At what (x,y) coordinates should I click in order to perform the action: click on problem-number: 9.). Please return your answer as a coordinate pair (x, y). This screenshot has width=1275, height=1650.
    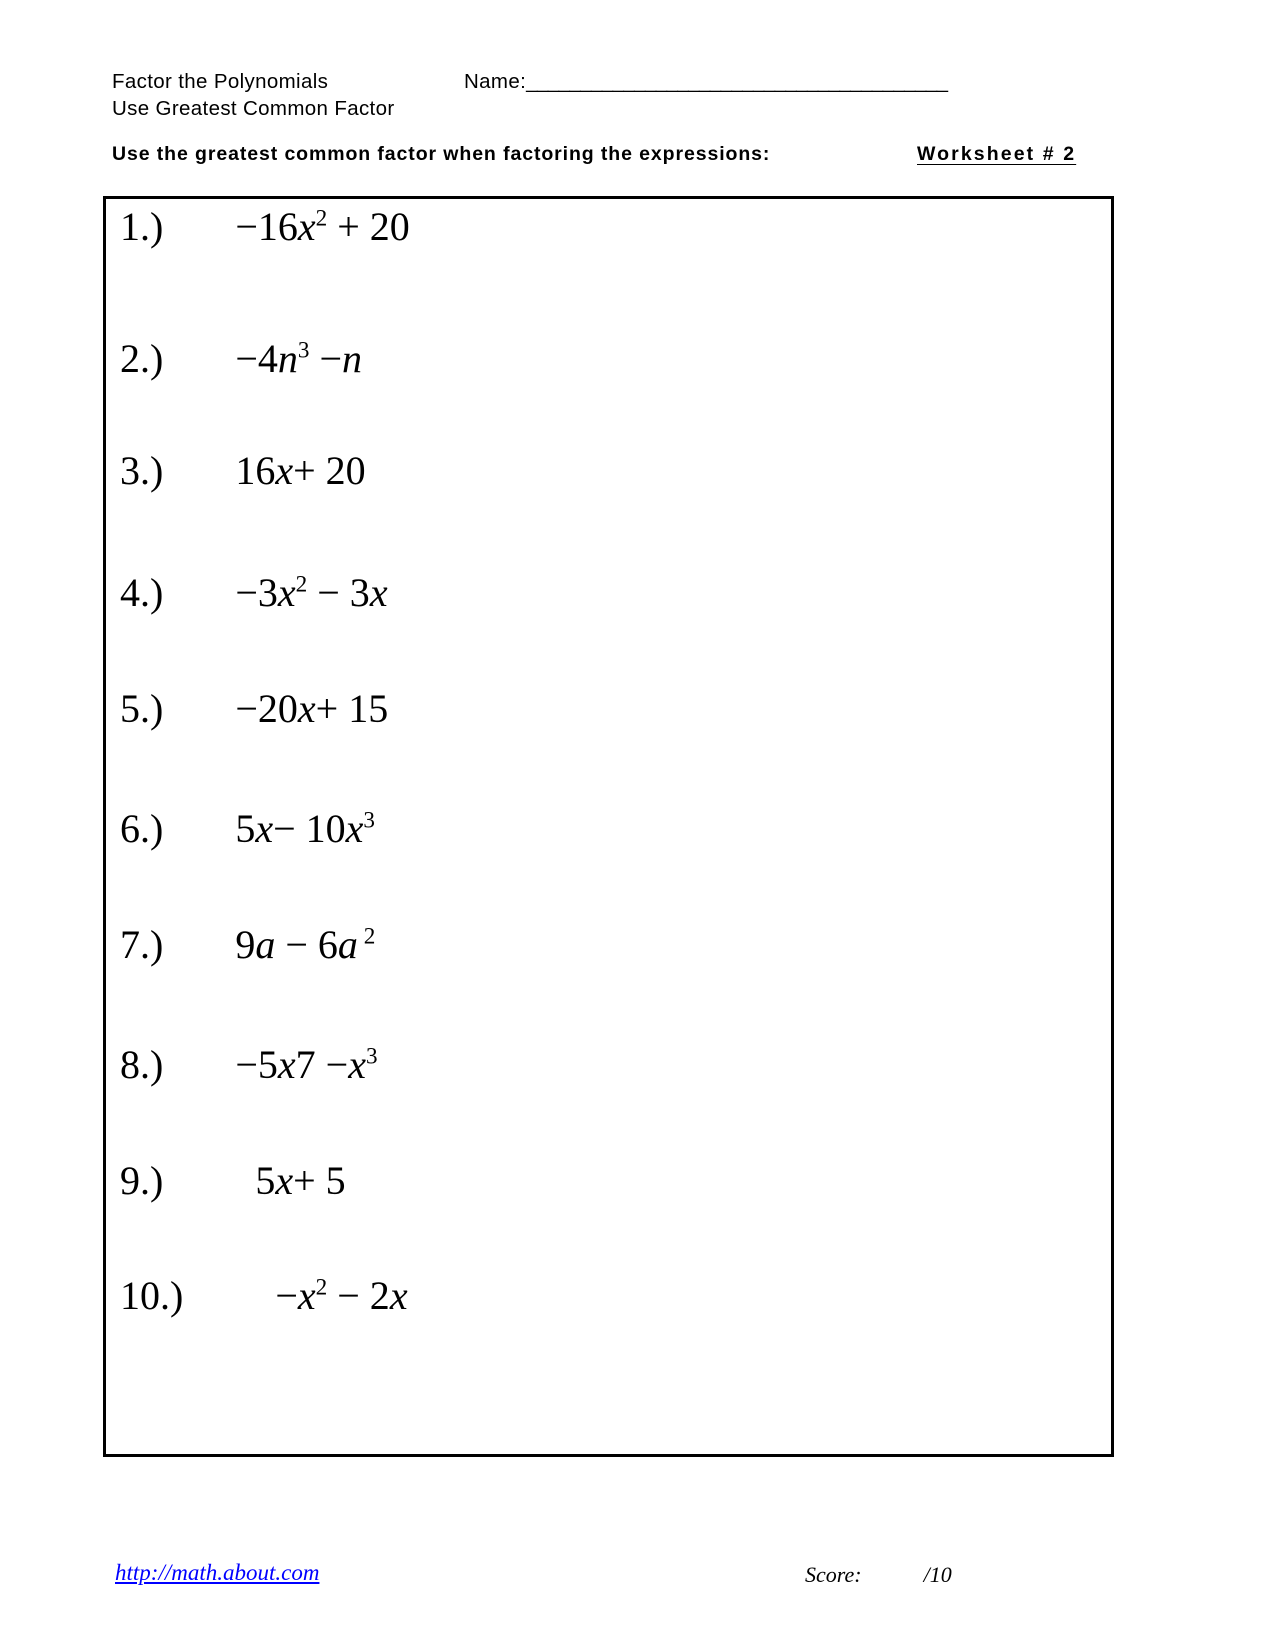
    Looking at the image, I should click on (142, 1180).